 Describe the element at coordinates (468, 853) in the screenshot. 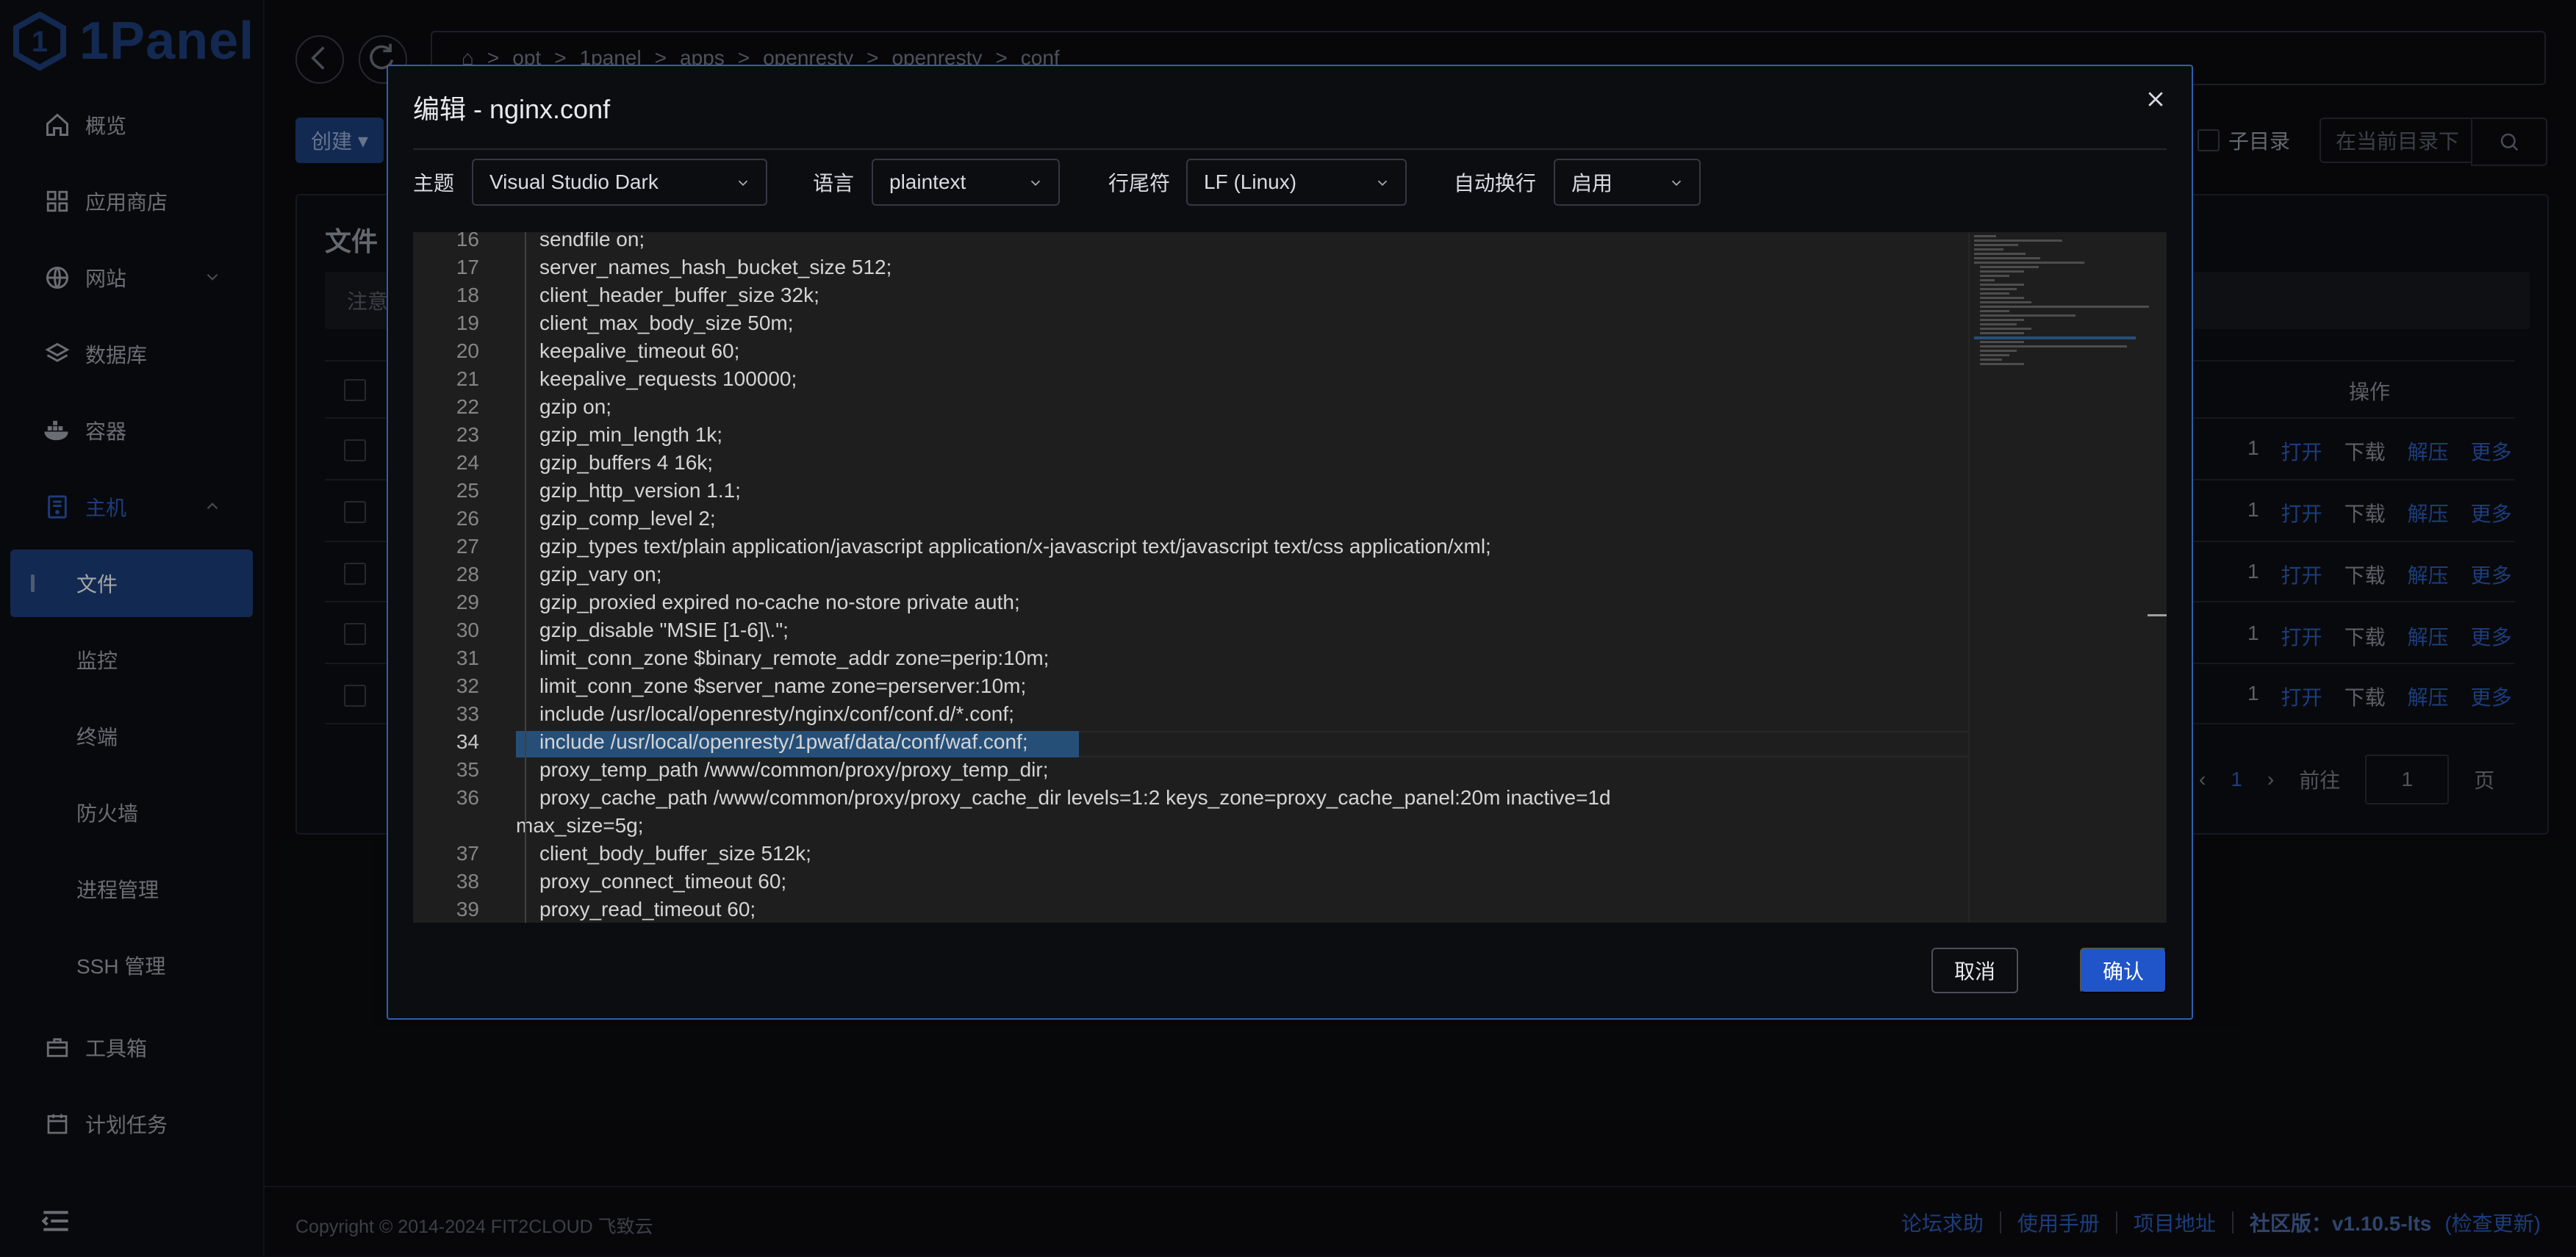

I see `line-number: 37` at that location.